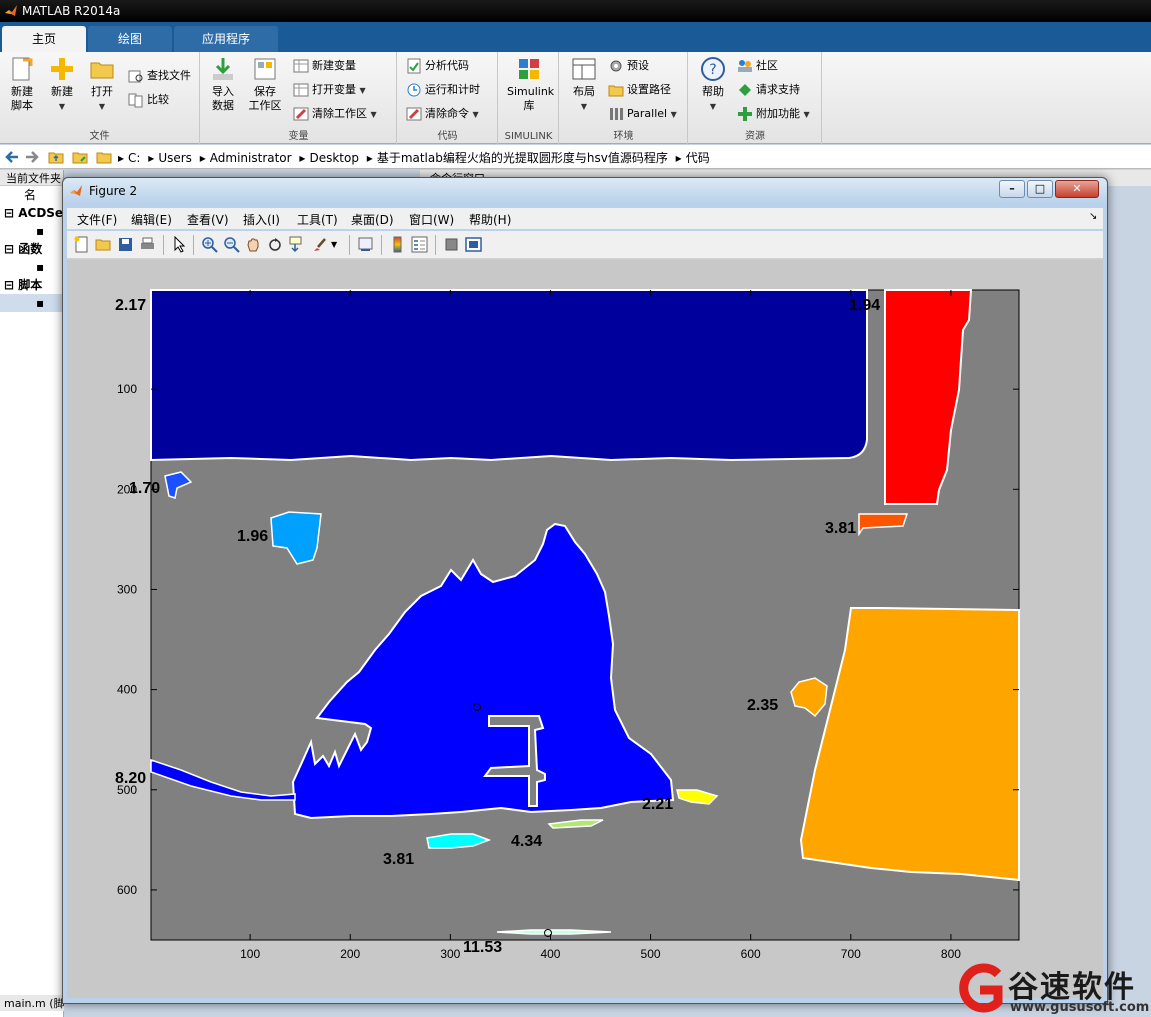 Image resolution: width=1151 pixels, height=1017 pixels. What do you see at coordinates (62, 85) in the screenshot?
I see `new-button: 新建 ▼` at bounding box center [62, 85].